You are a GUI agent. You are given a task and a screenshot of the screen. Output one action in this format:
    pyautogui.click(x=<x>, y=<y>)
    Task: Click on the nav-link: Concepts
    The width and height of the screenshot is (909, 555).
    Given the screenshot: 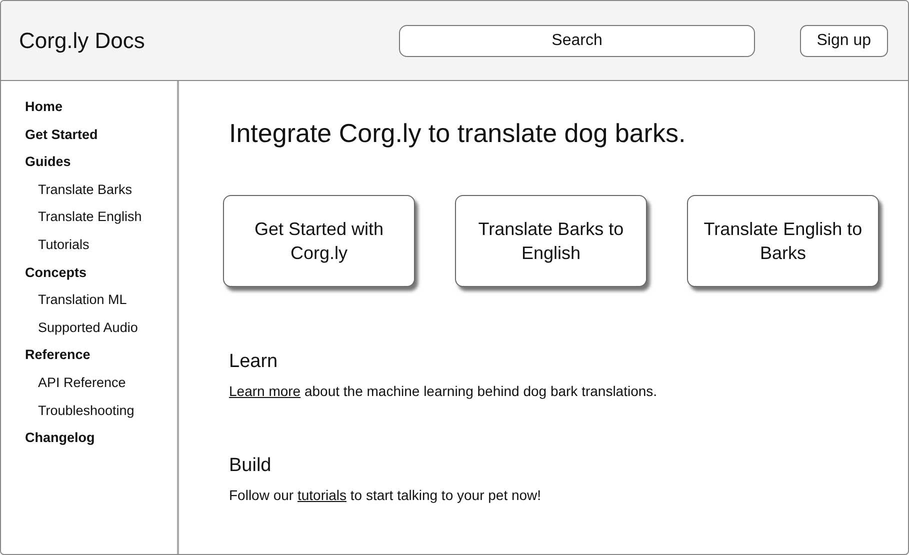 What is the action you would take?
    pyautogui.click(x=56, y=272)
    